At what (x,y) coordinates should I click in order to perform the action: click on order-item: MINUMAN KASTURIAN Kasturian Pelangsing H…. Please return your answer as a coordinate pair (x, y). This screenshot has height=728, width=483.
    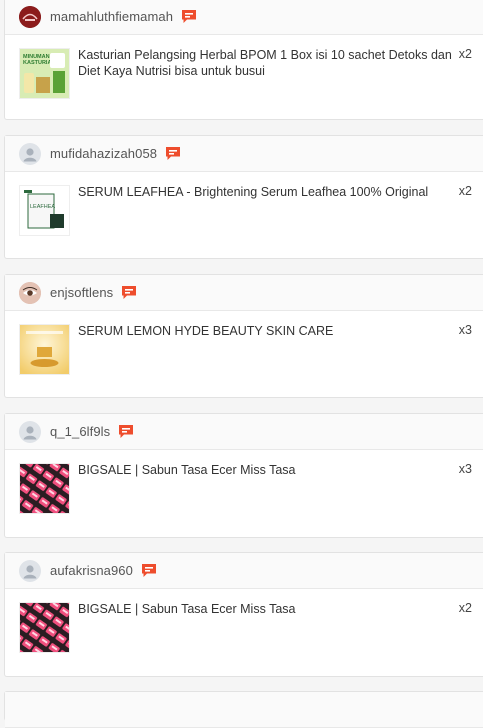
    Looking at the image, I should click on (244, 79).